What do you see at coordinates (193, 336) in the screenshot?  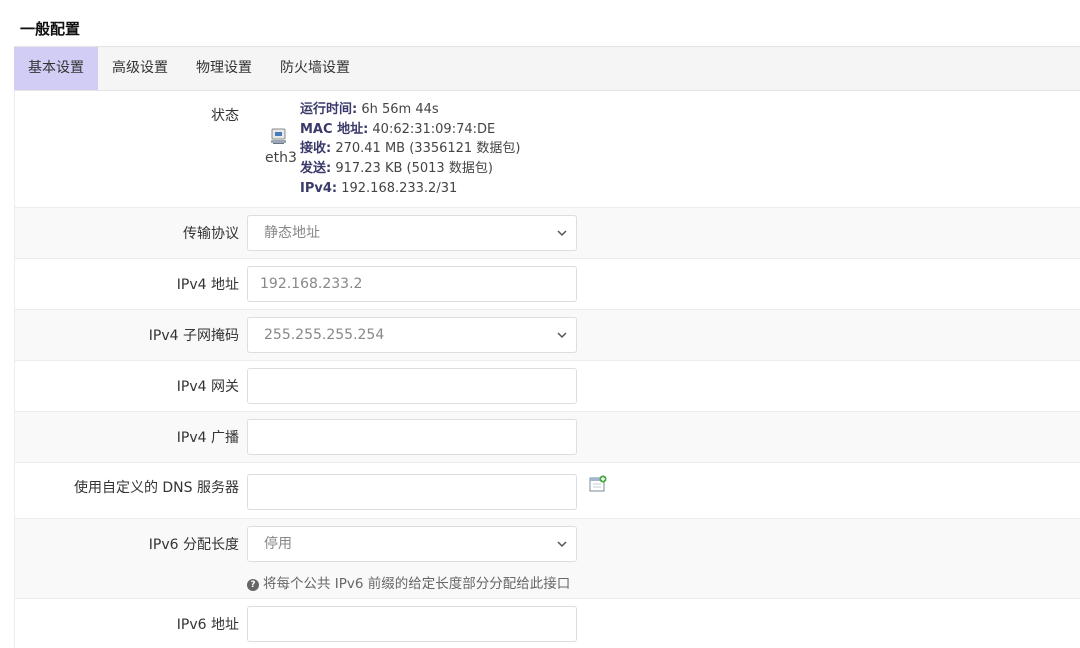 I see `ipv4-netmask-label: IPv4 子网掩码` at bounding box center [193, 336].